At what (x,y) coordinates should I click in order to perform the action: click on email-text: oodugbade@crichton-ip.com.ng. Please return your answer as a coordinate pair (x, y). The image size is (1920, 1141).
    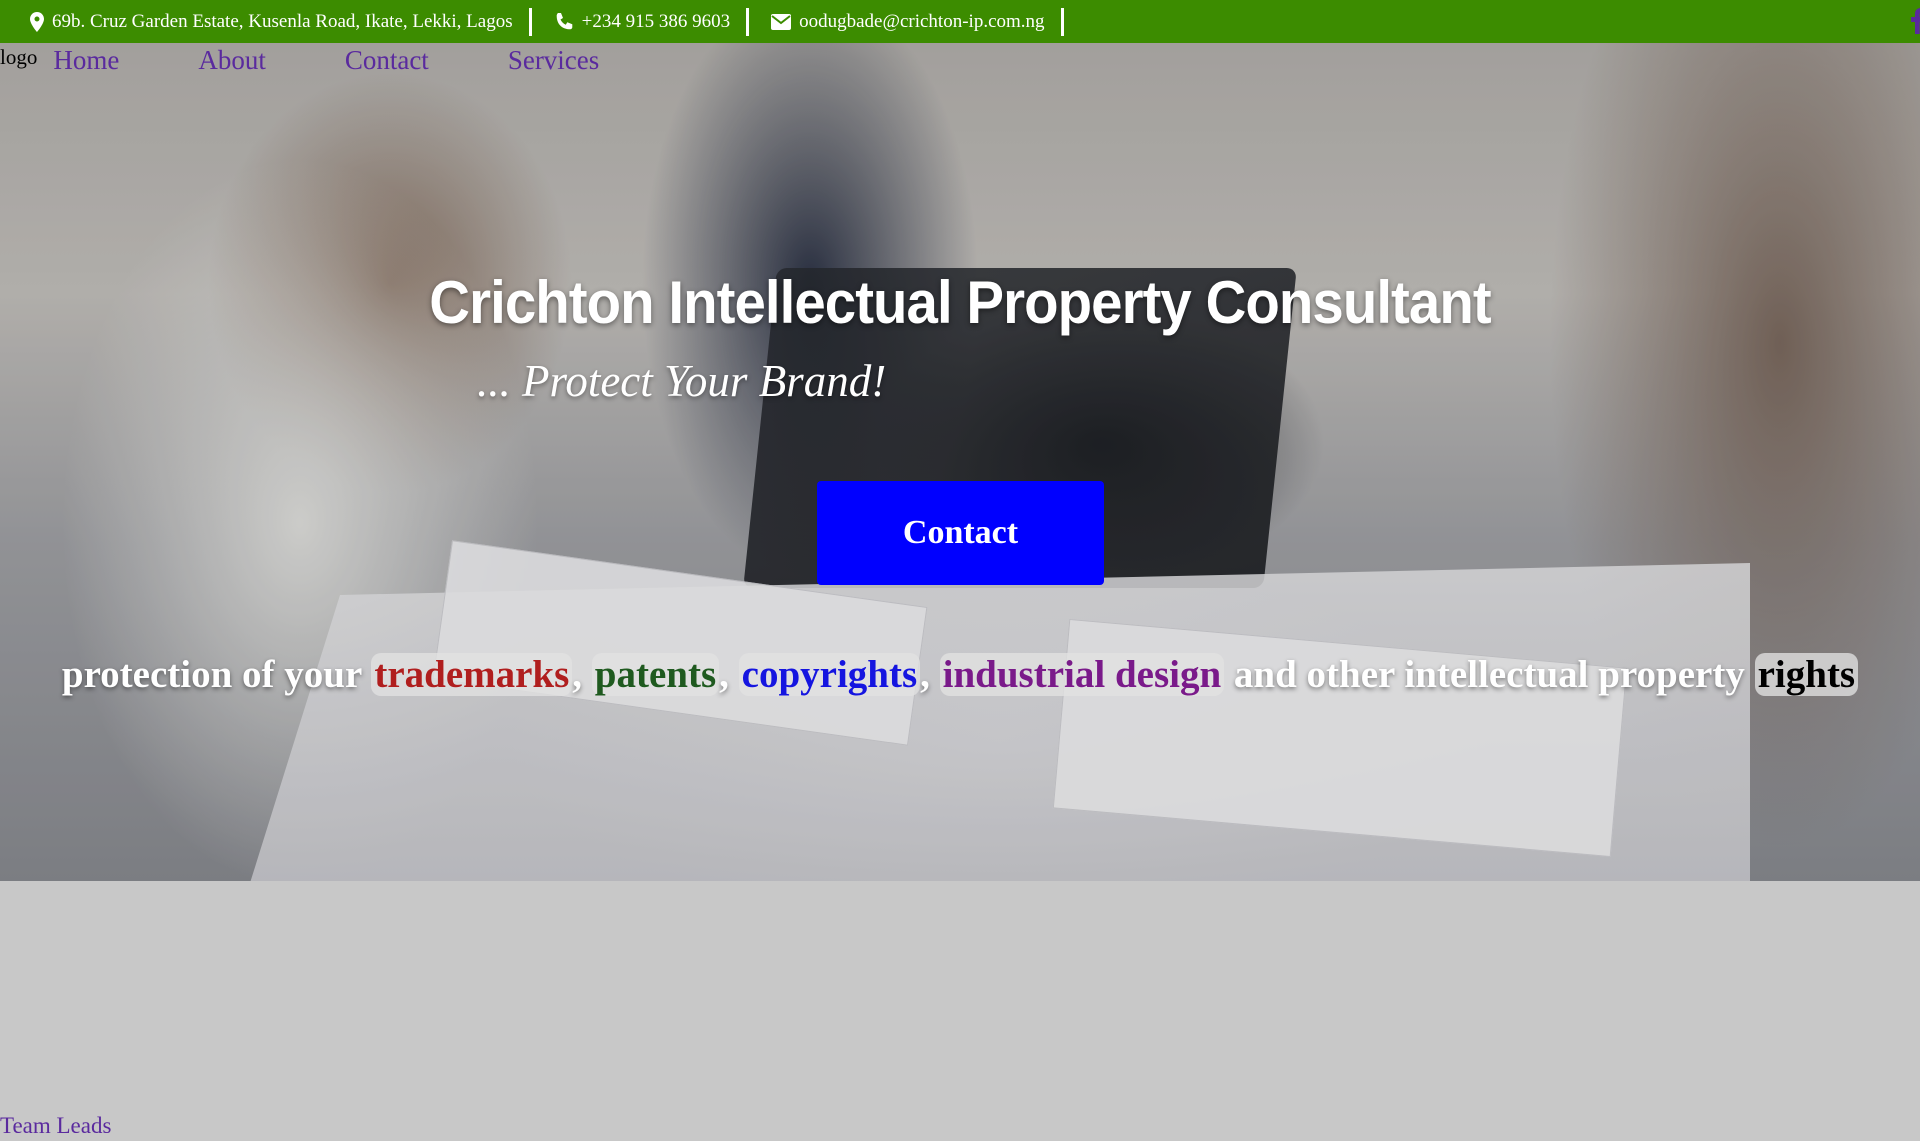
    Looking at the image, I should click on (921, 22).